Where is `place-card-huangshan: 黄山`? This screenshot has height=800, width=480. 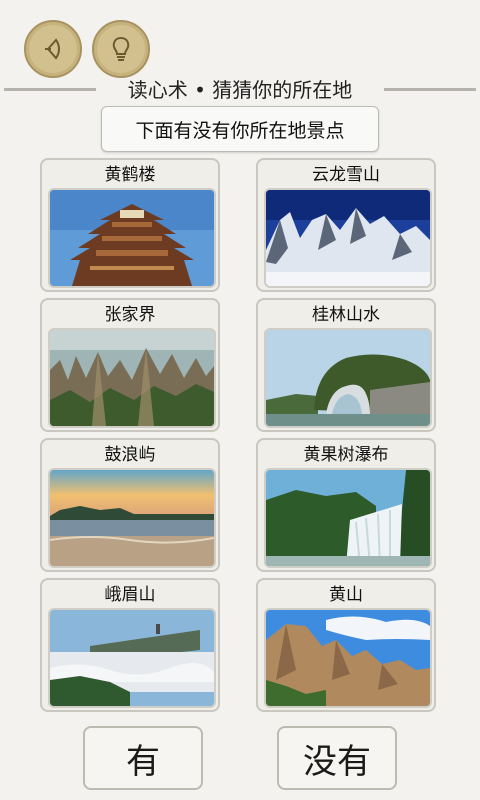 place-card-huangshan: 黄山 is located at coordinates (346, 645).